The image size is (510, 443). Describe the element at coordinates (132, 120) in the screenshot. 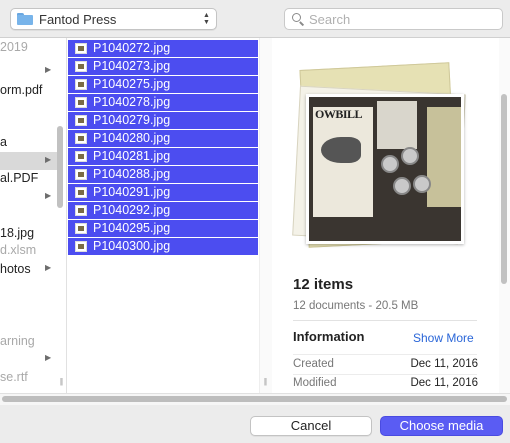

I see `file-name: P1040279.jpg` at that location.